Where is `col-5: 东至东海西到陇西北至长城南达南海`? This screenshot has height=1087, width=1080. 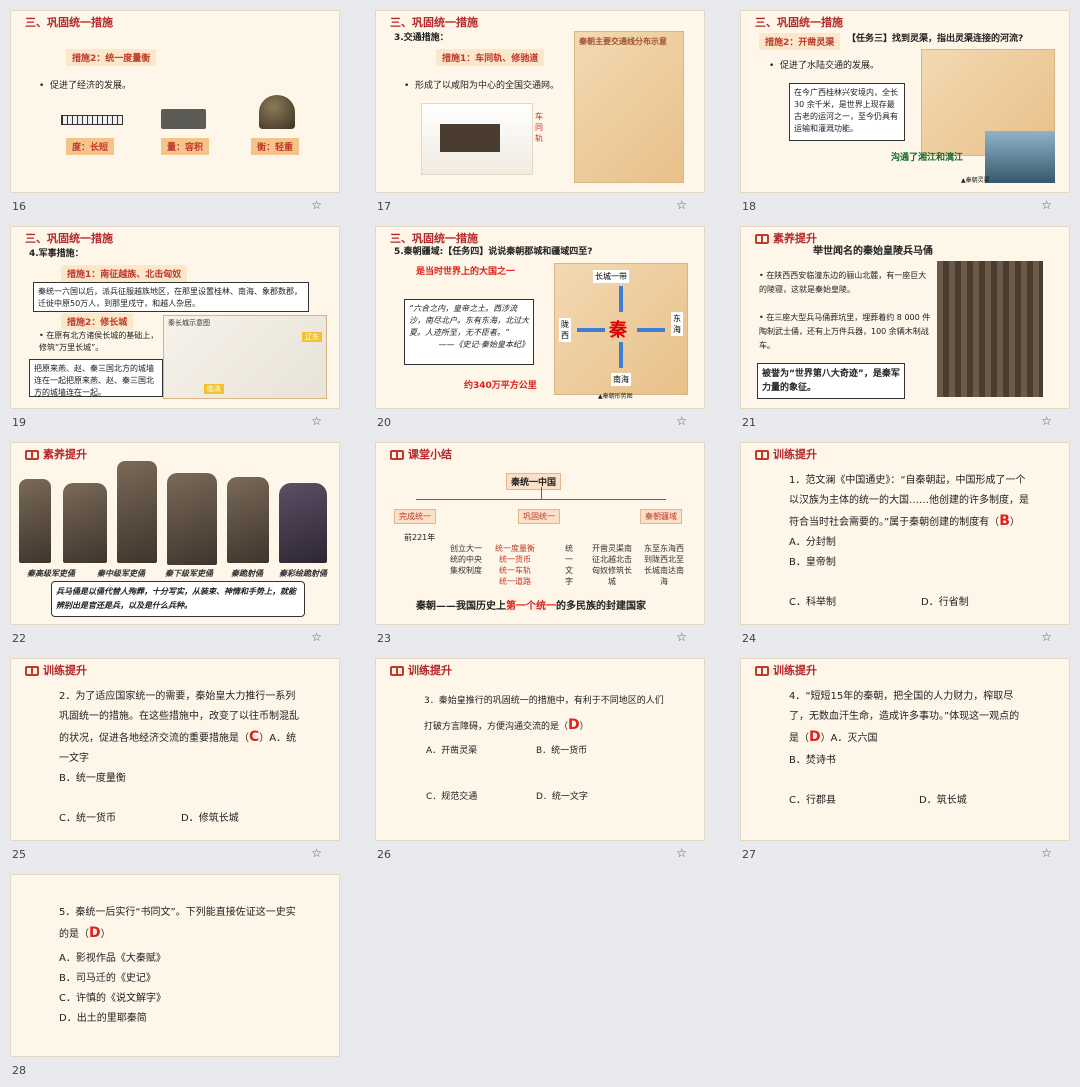
col-5: 东至东海西到陇西北至长城南达南海 is located at coordinates (664, 565).